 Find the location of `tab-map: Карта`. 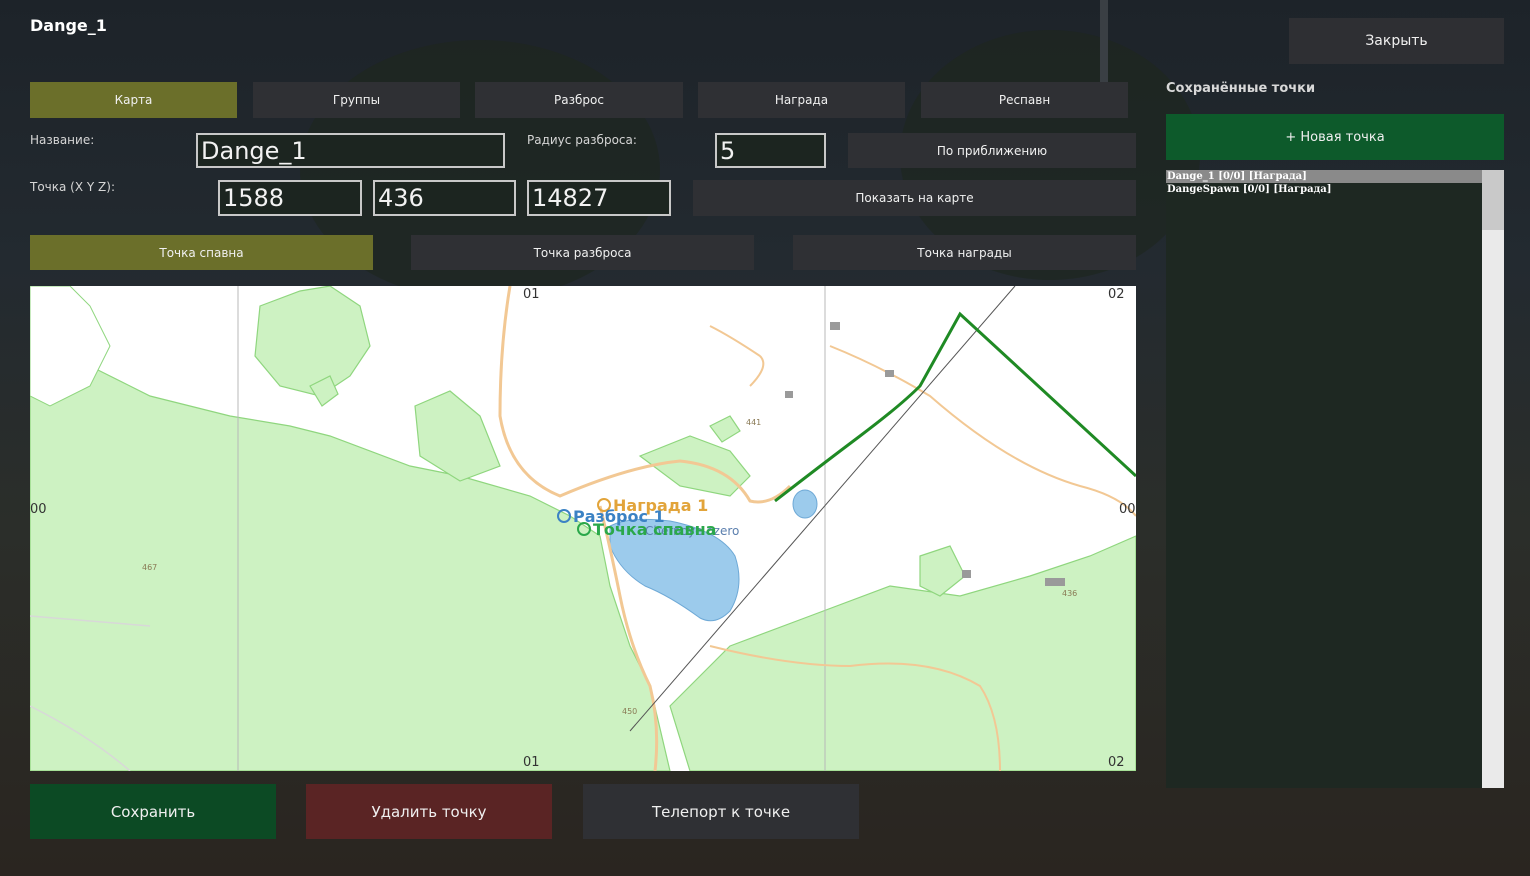

tab-map: Карта is located at coordinates (133, 100).